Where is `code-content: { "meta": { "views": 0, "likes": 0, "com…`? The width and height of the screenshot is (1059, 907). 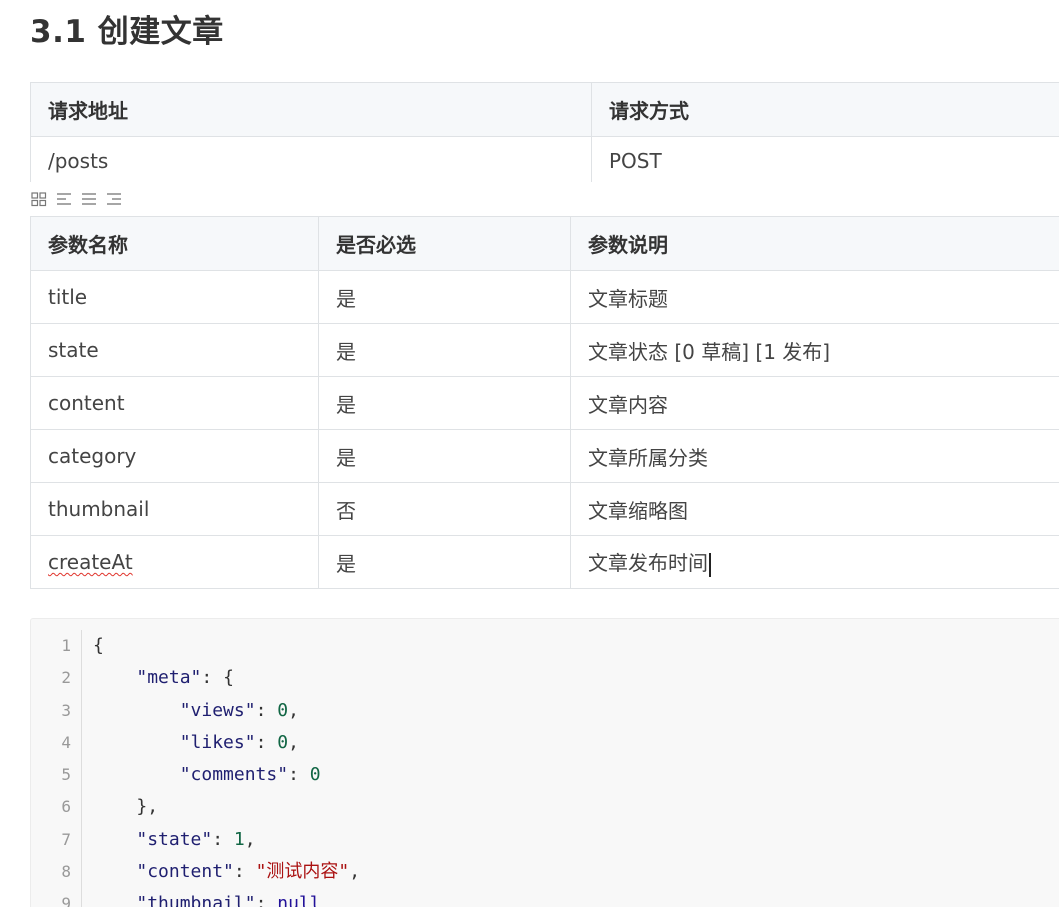 code-content: { "meta": { "views": 0, "likes": 0, "com… is located at coordinates (226, 768).